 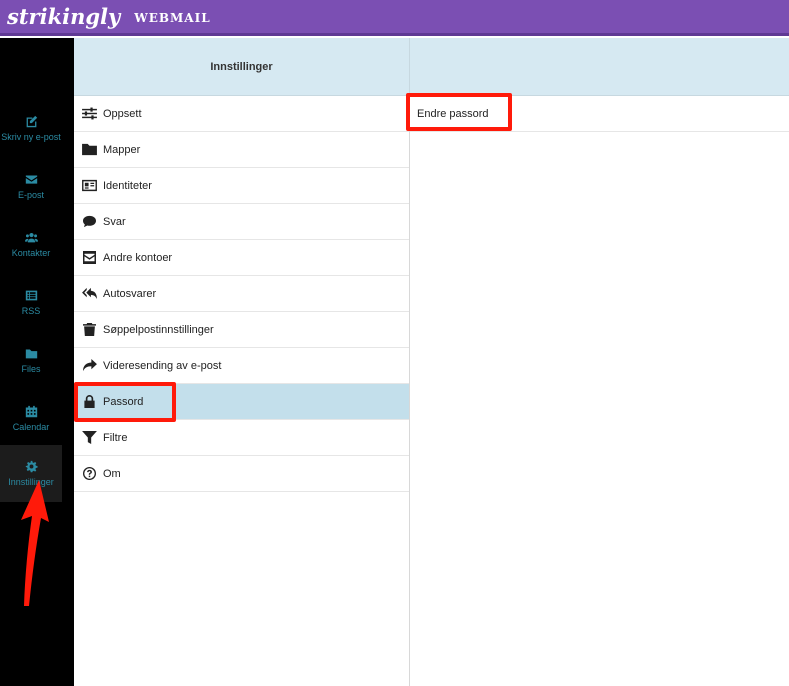 What do you see at coordinates (90, 365) in the screenshot?
I see `forward-icon` at bounding box center [90, 365].